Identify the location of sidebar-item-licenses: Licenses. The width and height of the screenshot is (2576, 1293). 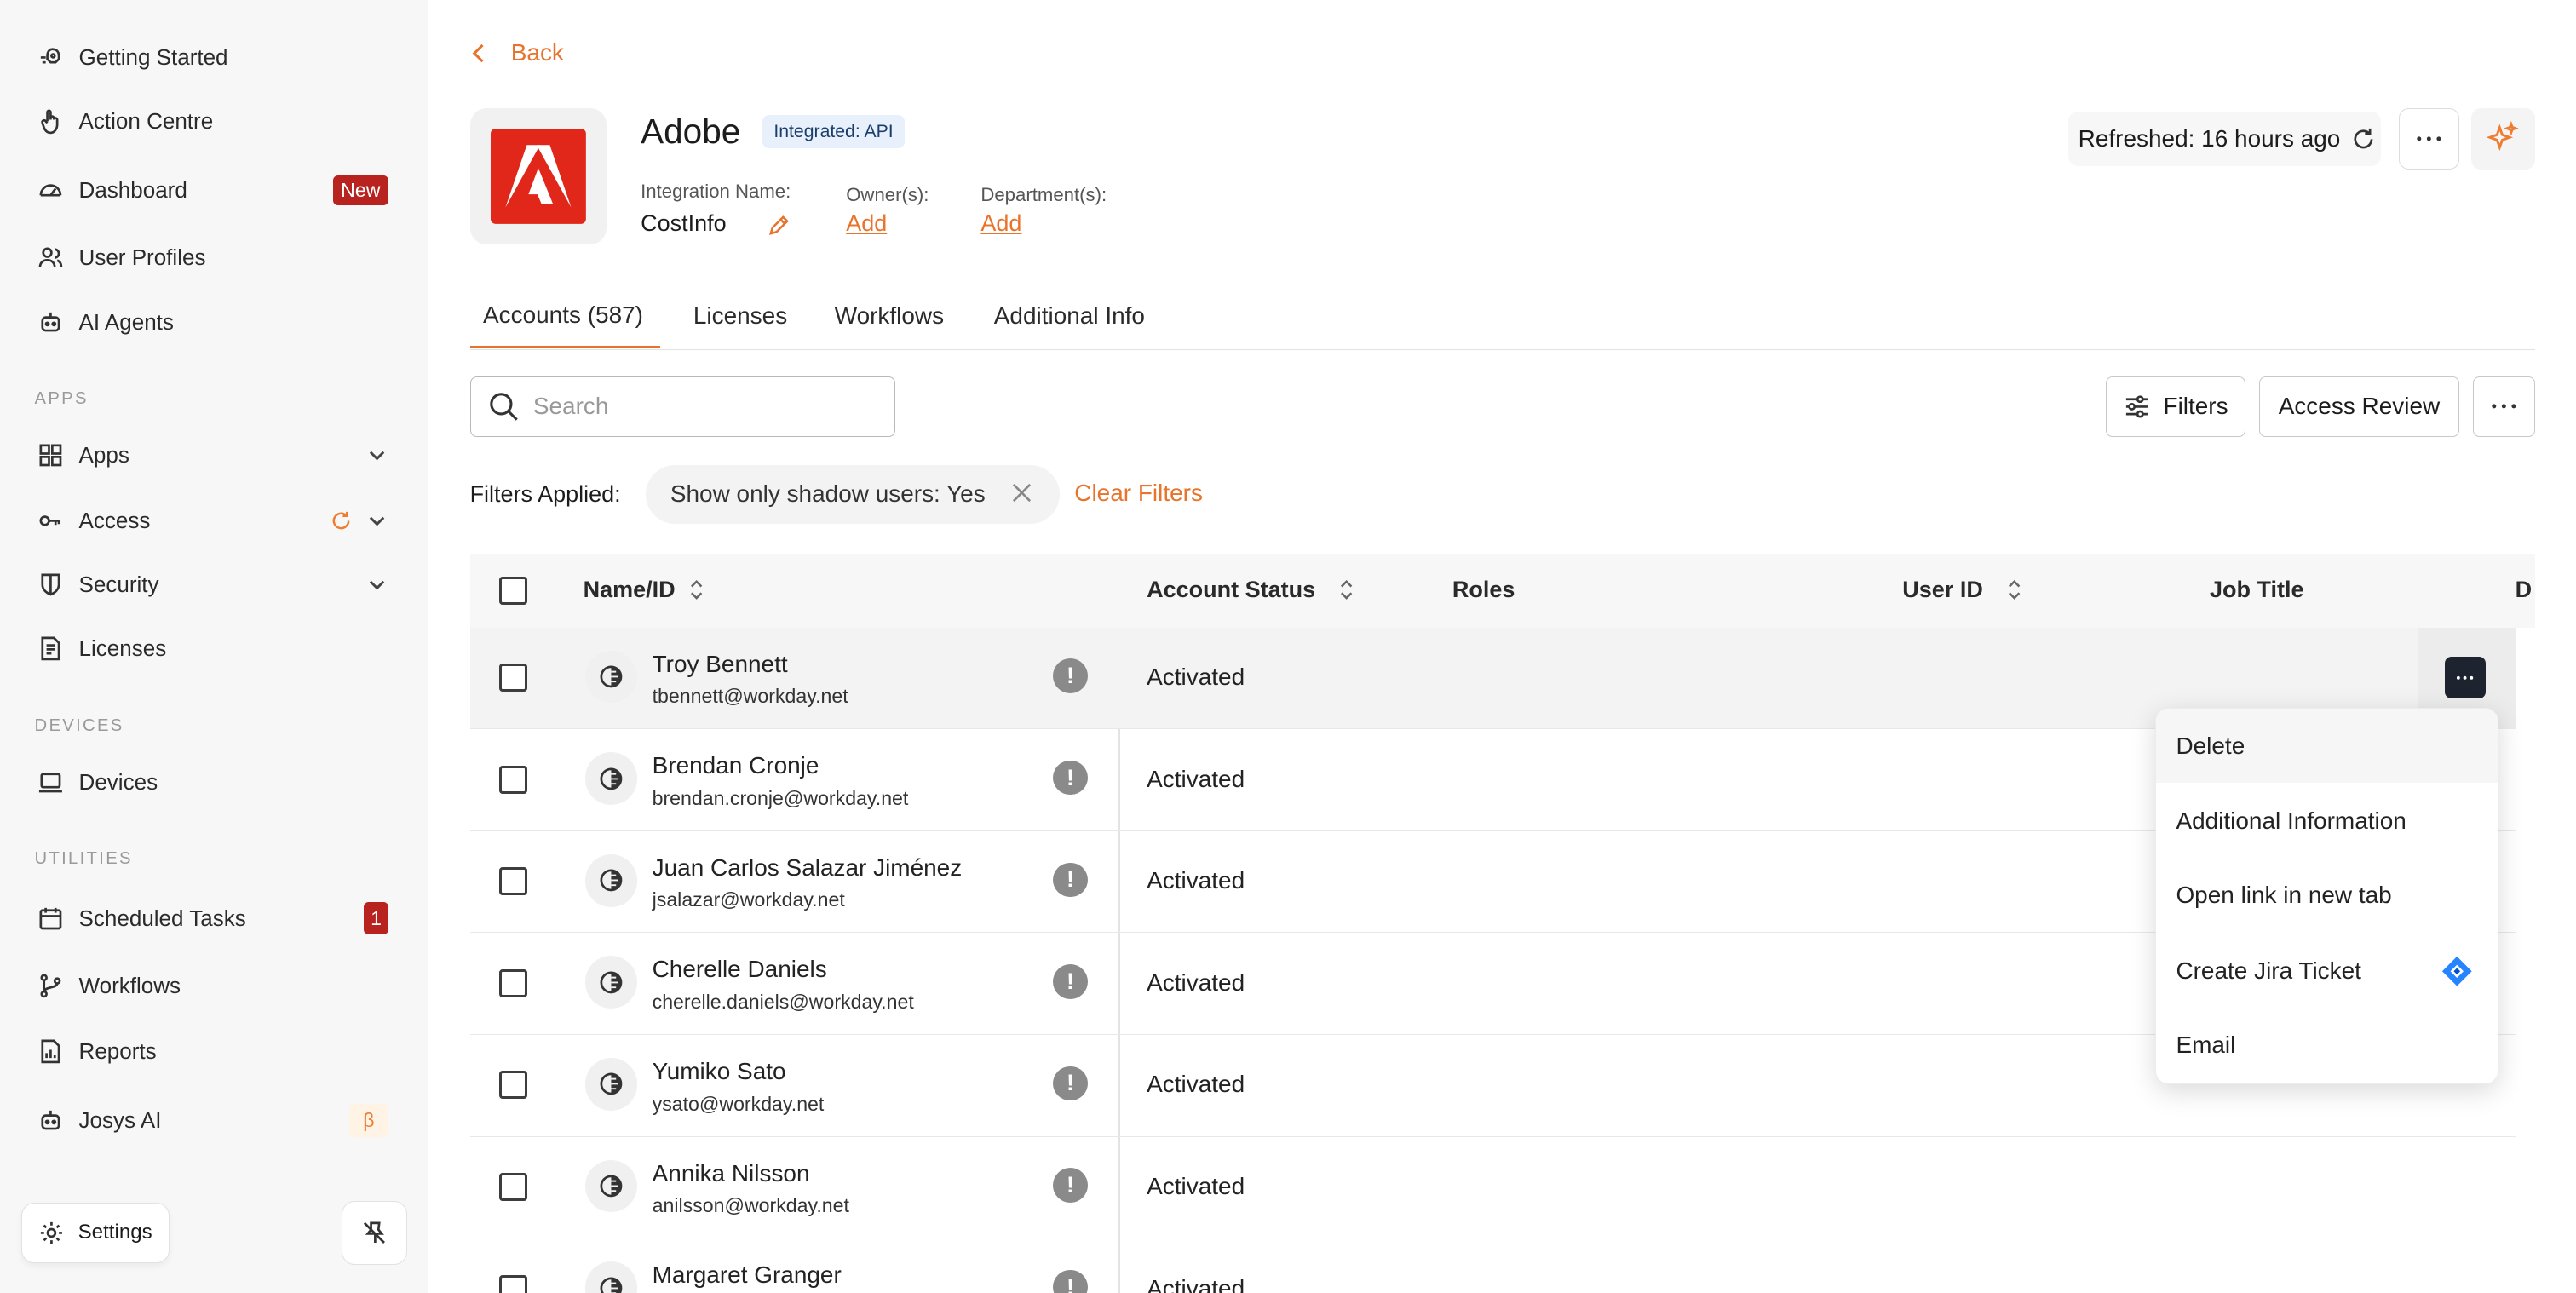
(212, 649).